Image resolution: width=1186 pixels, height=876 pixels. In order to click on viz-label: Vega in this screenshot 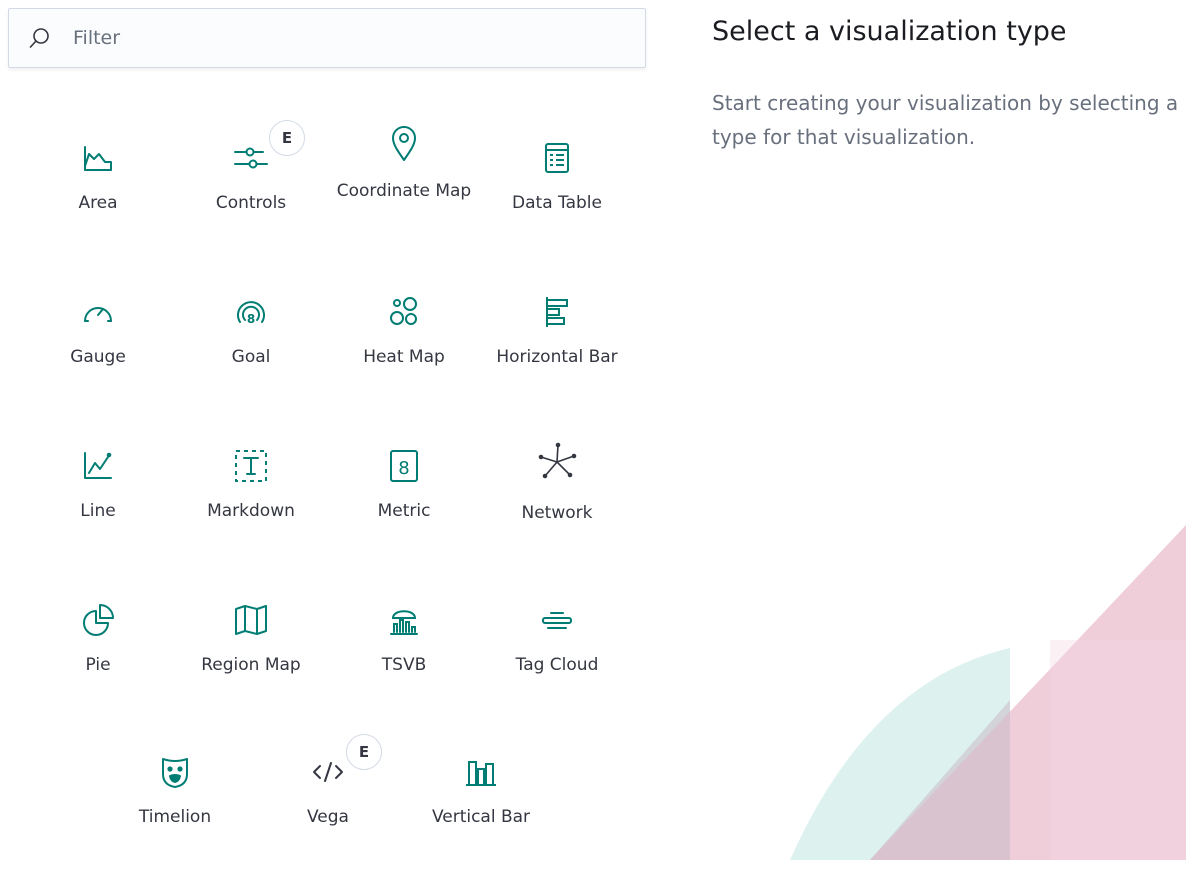, I will do `click(328, 817)`.